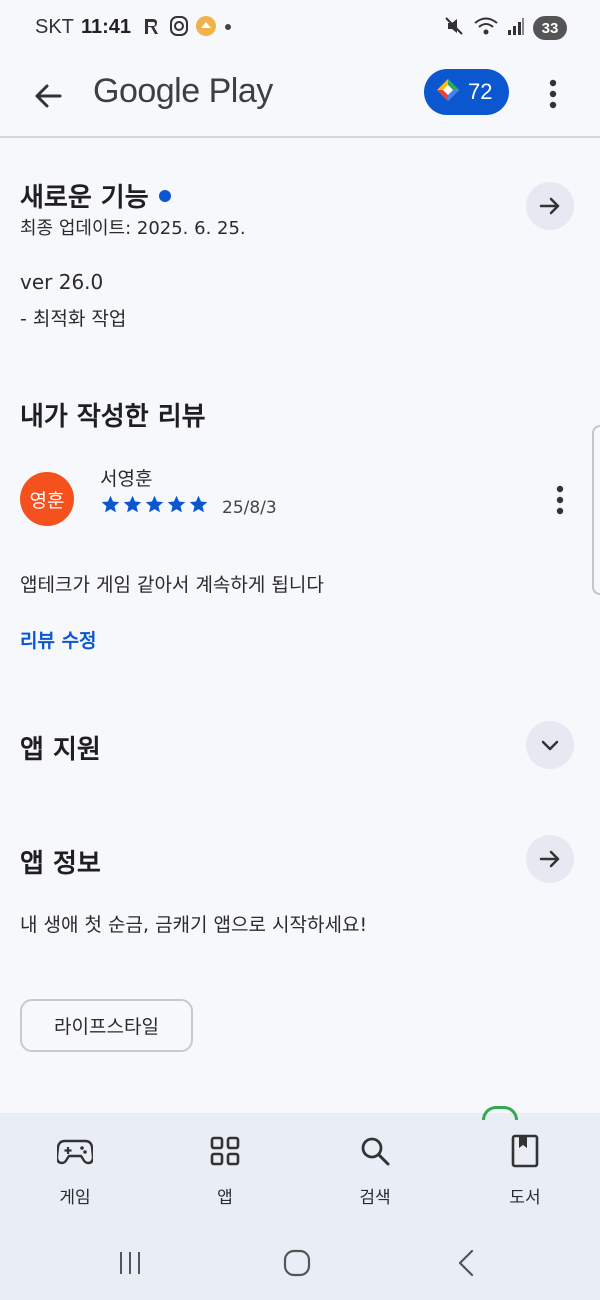 The width and height of the screenshot is (600, 1300). Describe the element at coordinates (152, 28) in the screenshot. I see `run-icon` at that location.